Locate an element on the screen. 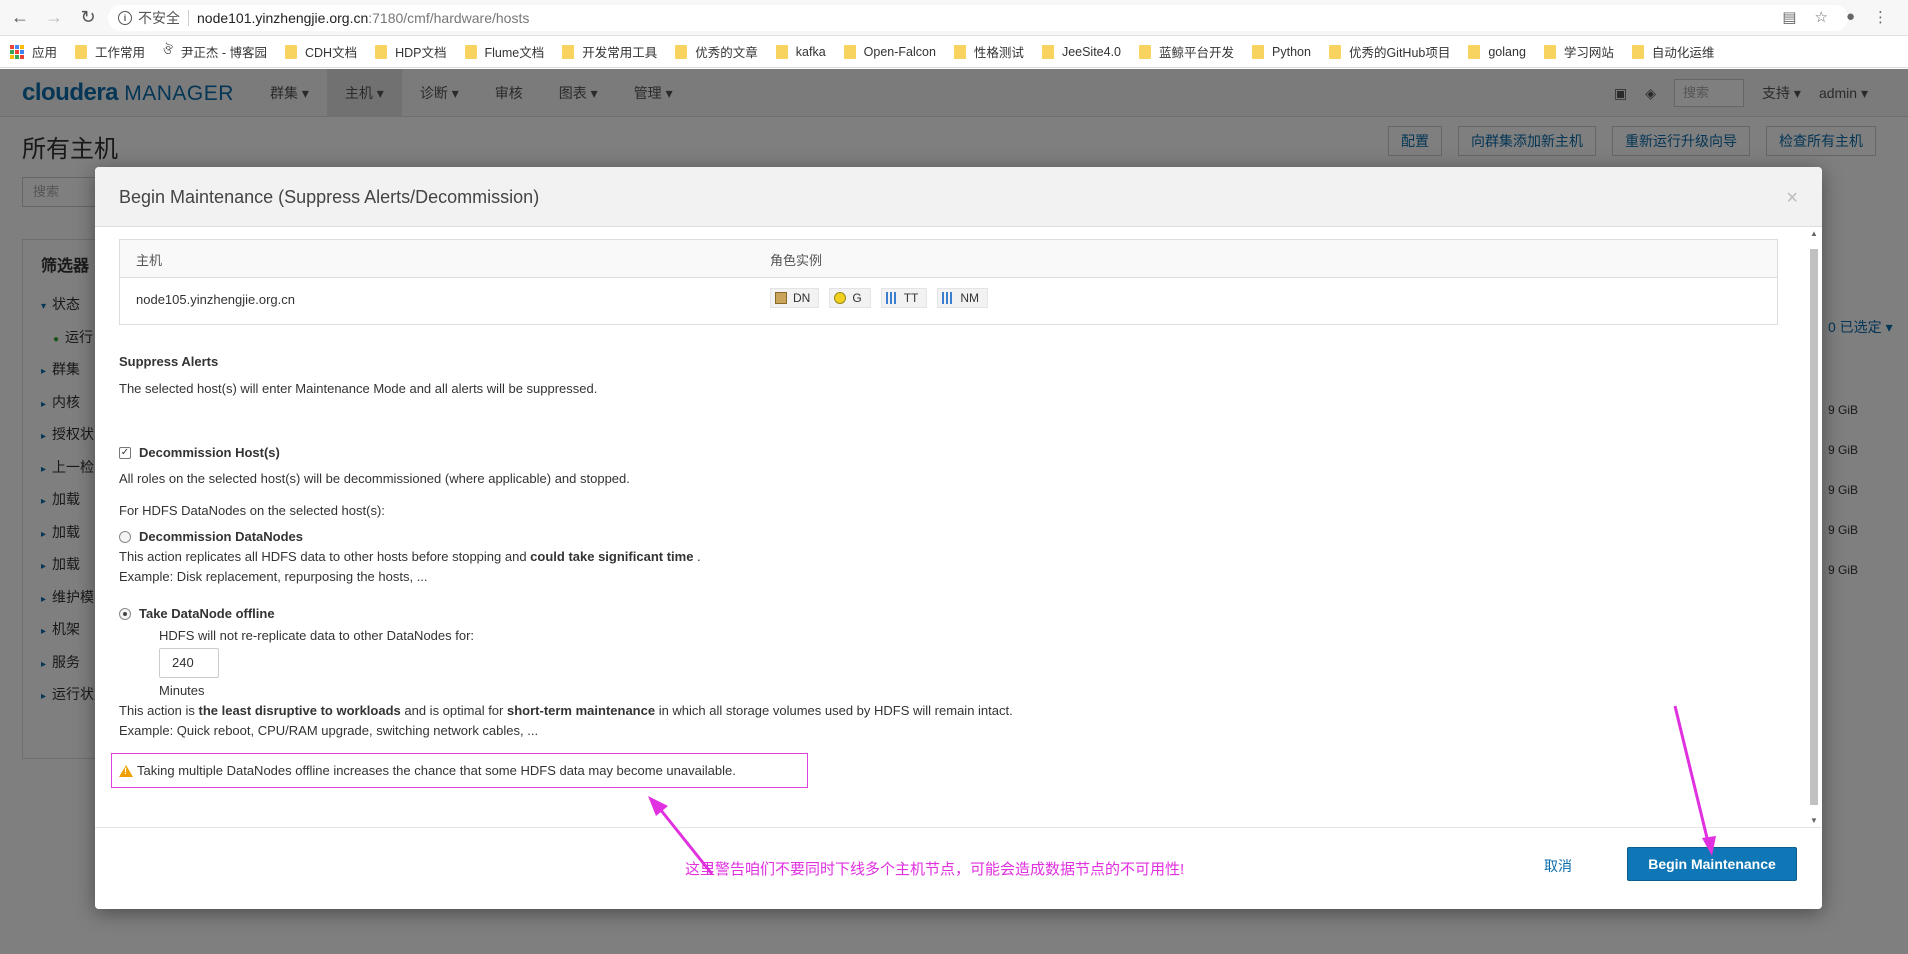  host-name: node105.yinzhengjie.org.cn is located at coordinates (216, 299).